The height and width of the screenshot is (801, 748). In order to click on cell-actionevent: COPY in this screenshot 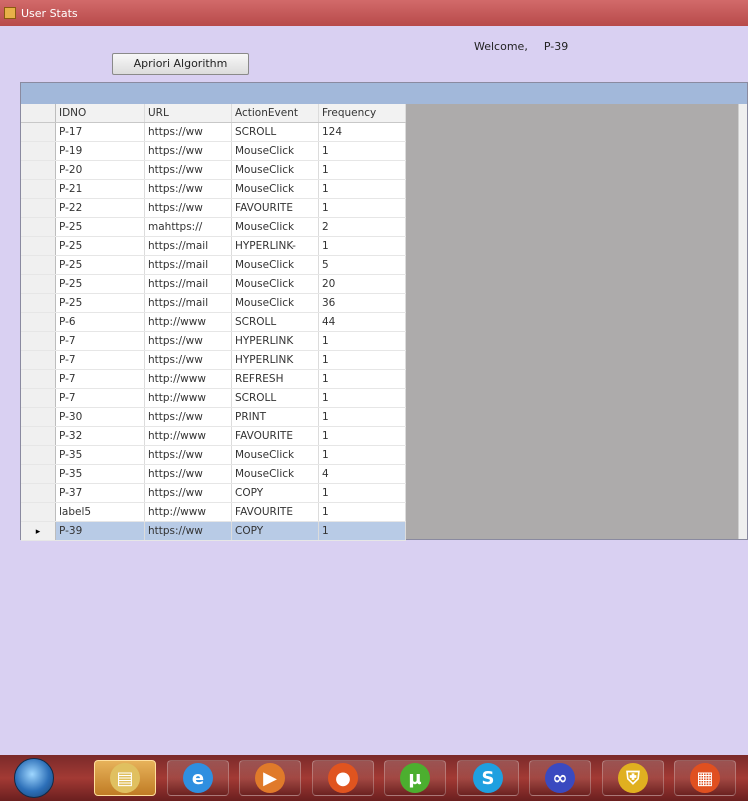, I will do `click(275, 531)`.